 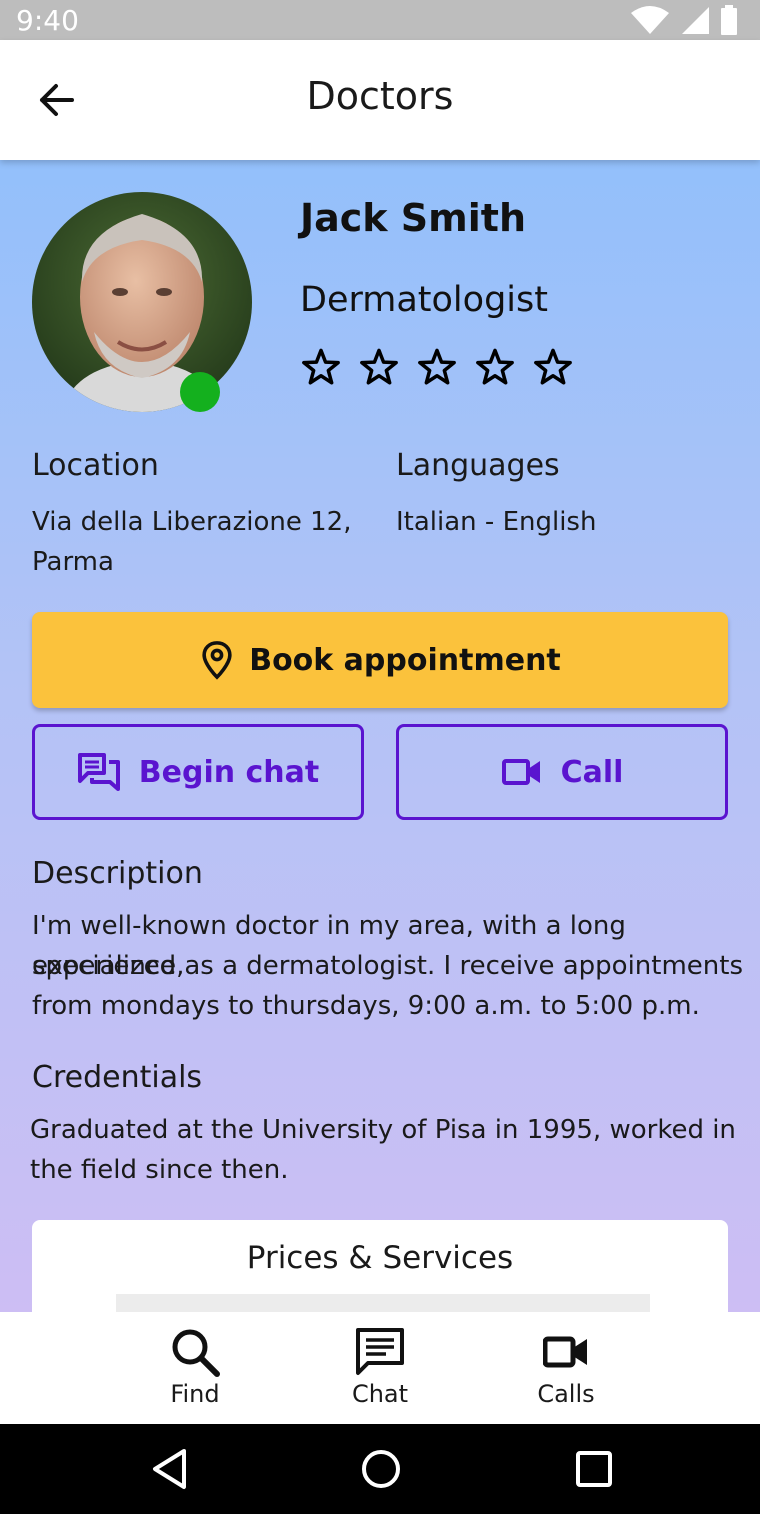 I want to click on location-pin-icon, so click(x=217, y=660).